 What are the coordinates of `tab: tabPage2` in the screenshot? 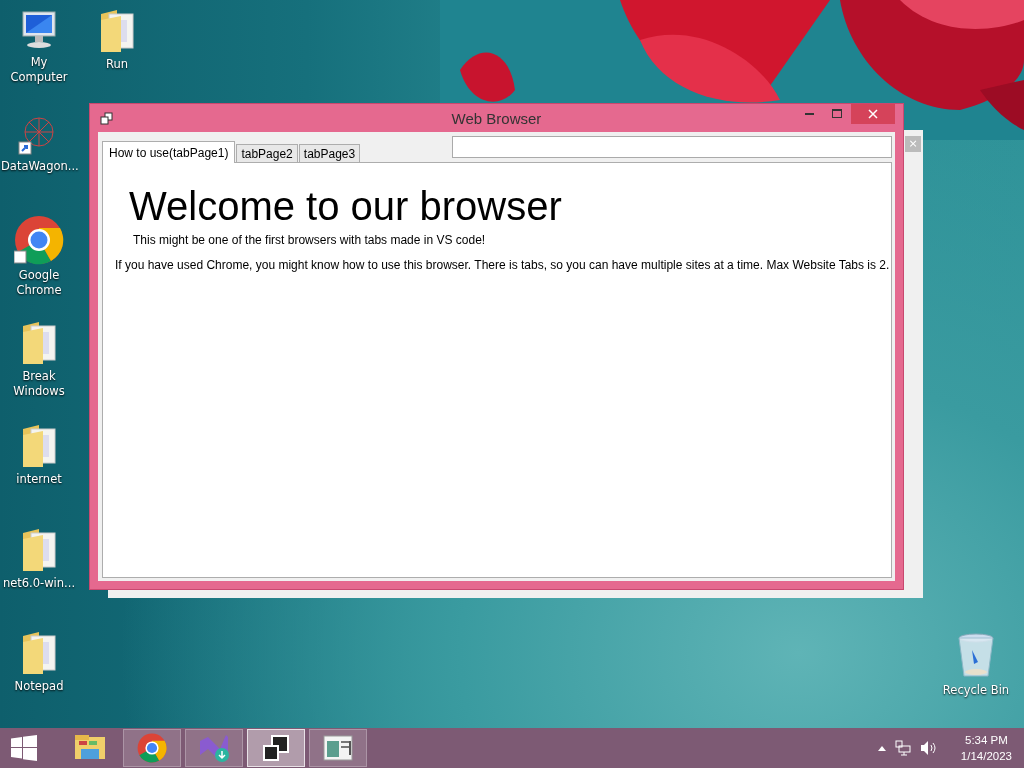 It's located at (267, 153).